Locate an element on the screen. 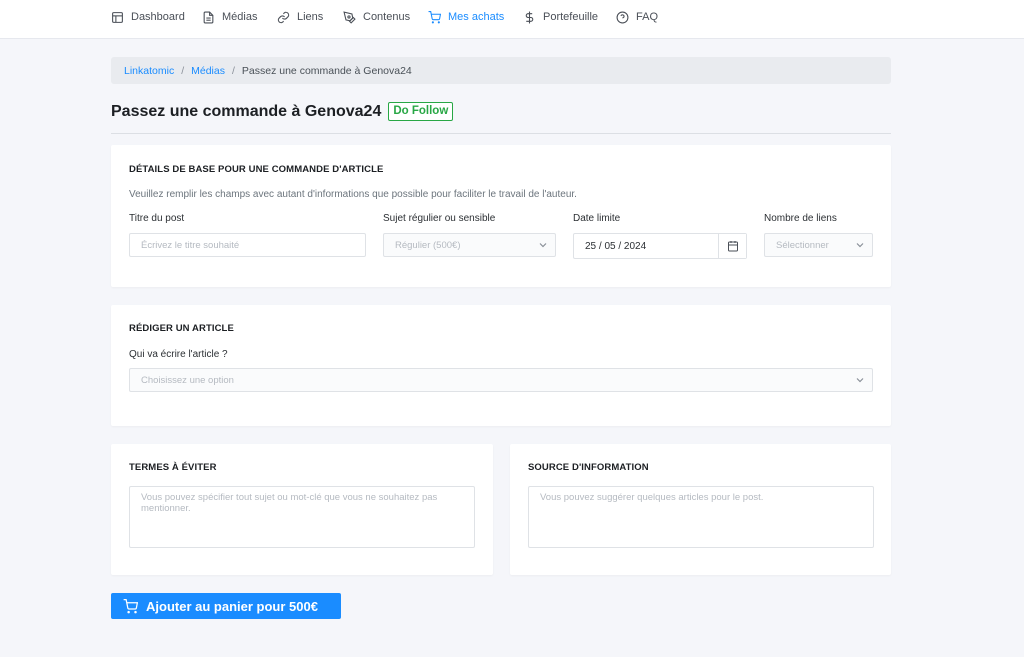 The height and width of the screenshot is (657, 1024). deadline-value: 25 / 05 / 2024 is located at coordinates (616, 246).